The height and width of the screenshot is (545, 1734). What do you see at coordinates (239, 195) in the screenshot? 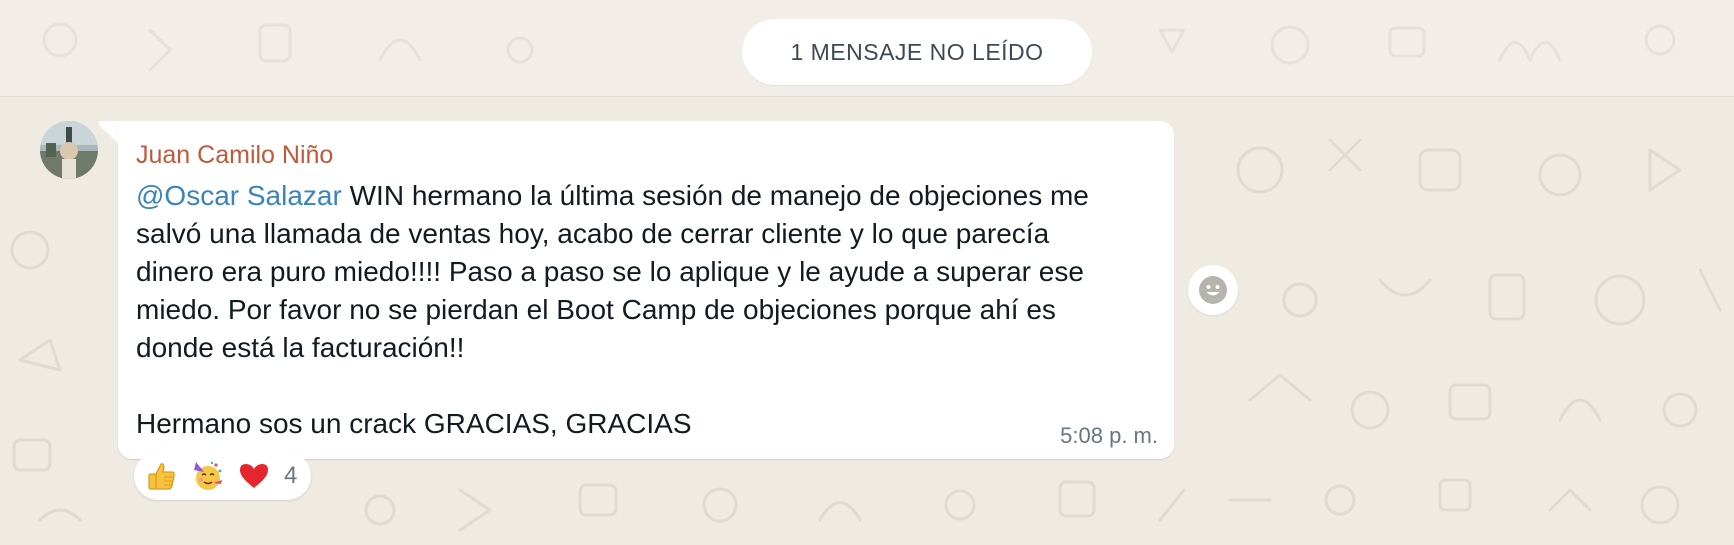
I see `mention-link: @Oscar Salazar` at bounding box center [239, 195].